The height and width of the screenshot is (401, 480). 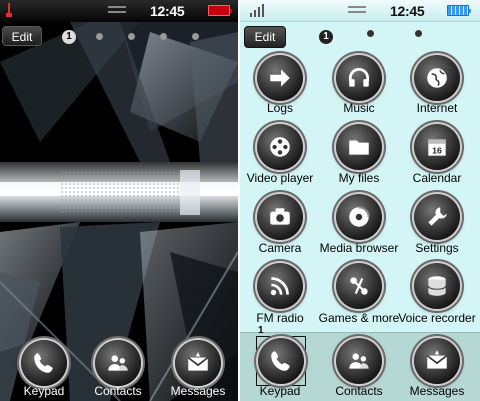 I want to click on video-player-app, so click(x=280, y=147).